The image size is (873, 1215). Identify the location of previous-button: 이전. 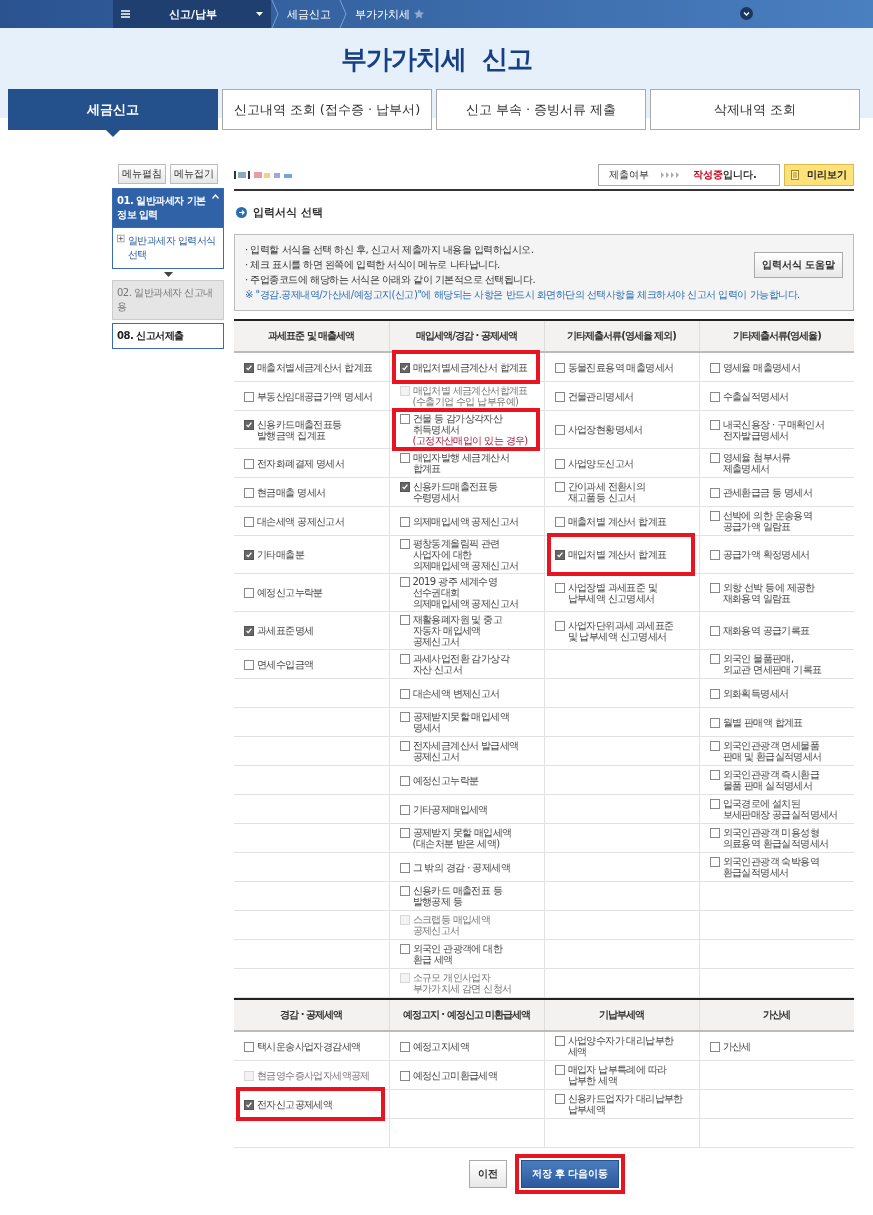
(487, 1174).